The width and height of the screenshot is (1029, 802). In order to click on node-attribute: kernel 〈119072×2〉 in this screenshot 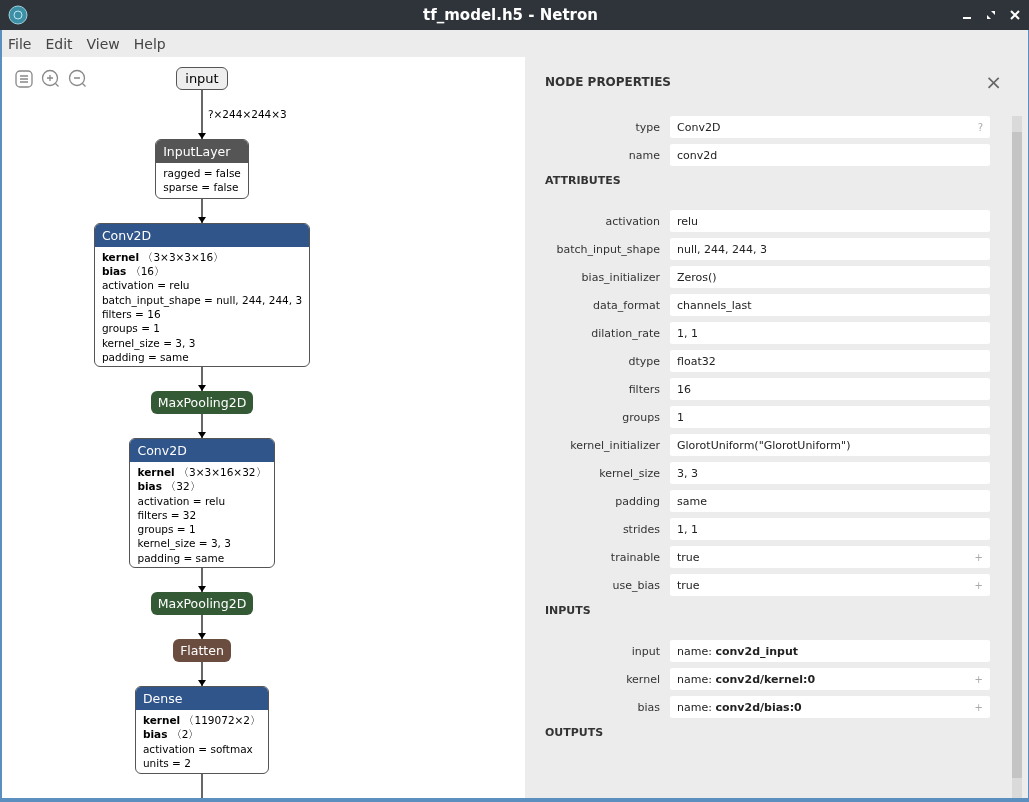, I will do `click(202, 720)`.